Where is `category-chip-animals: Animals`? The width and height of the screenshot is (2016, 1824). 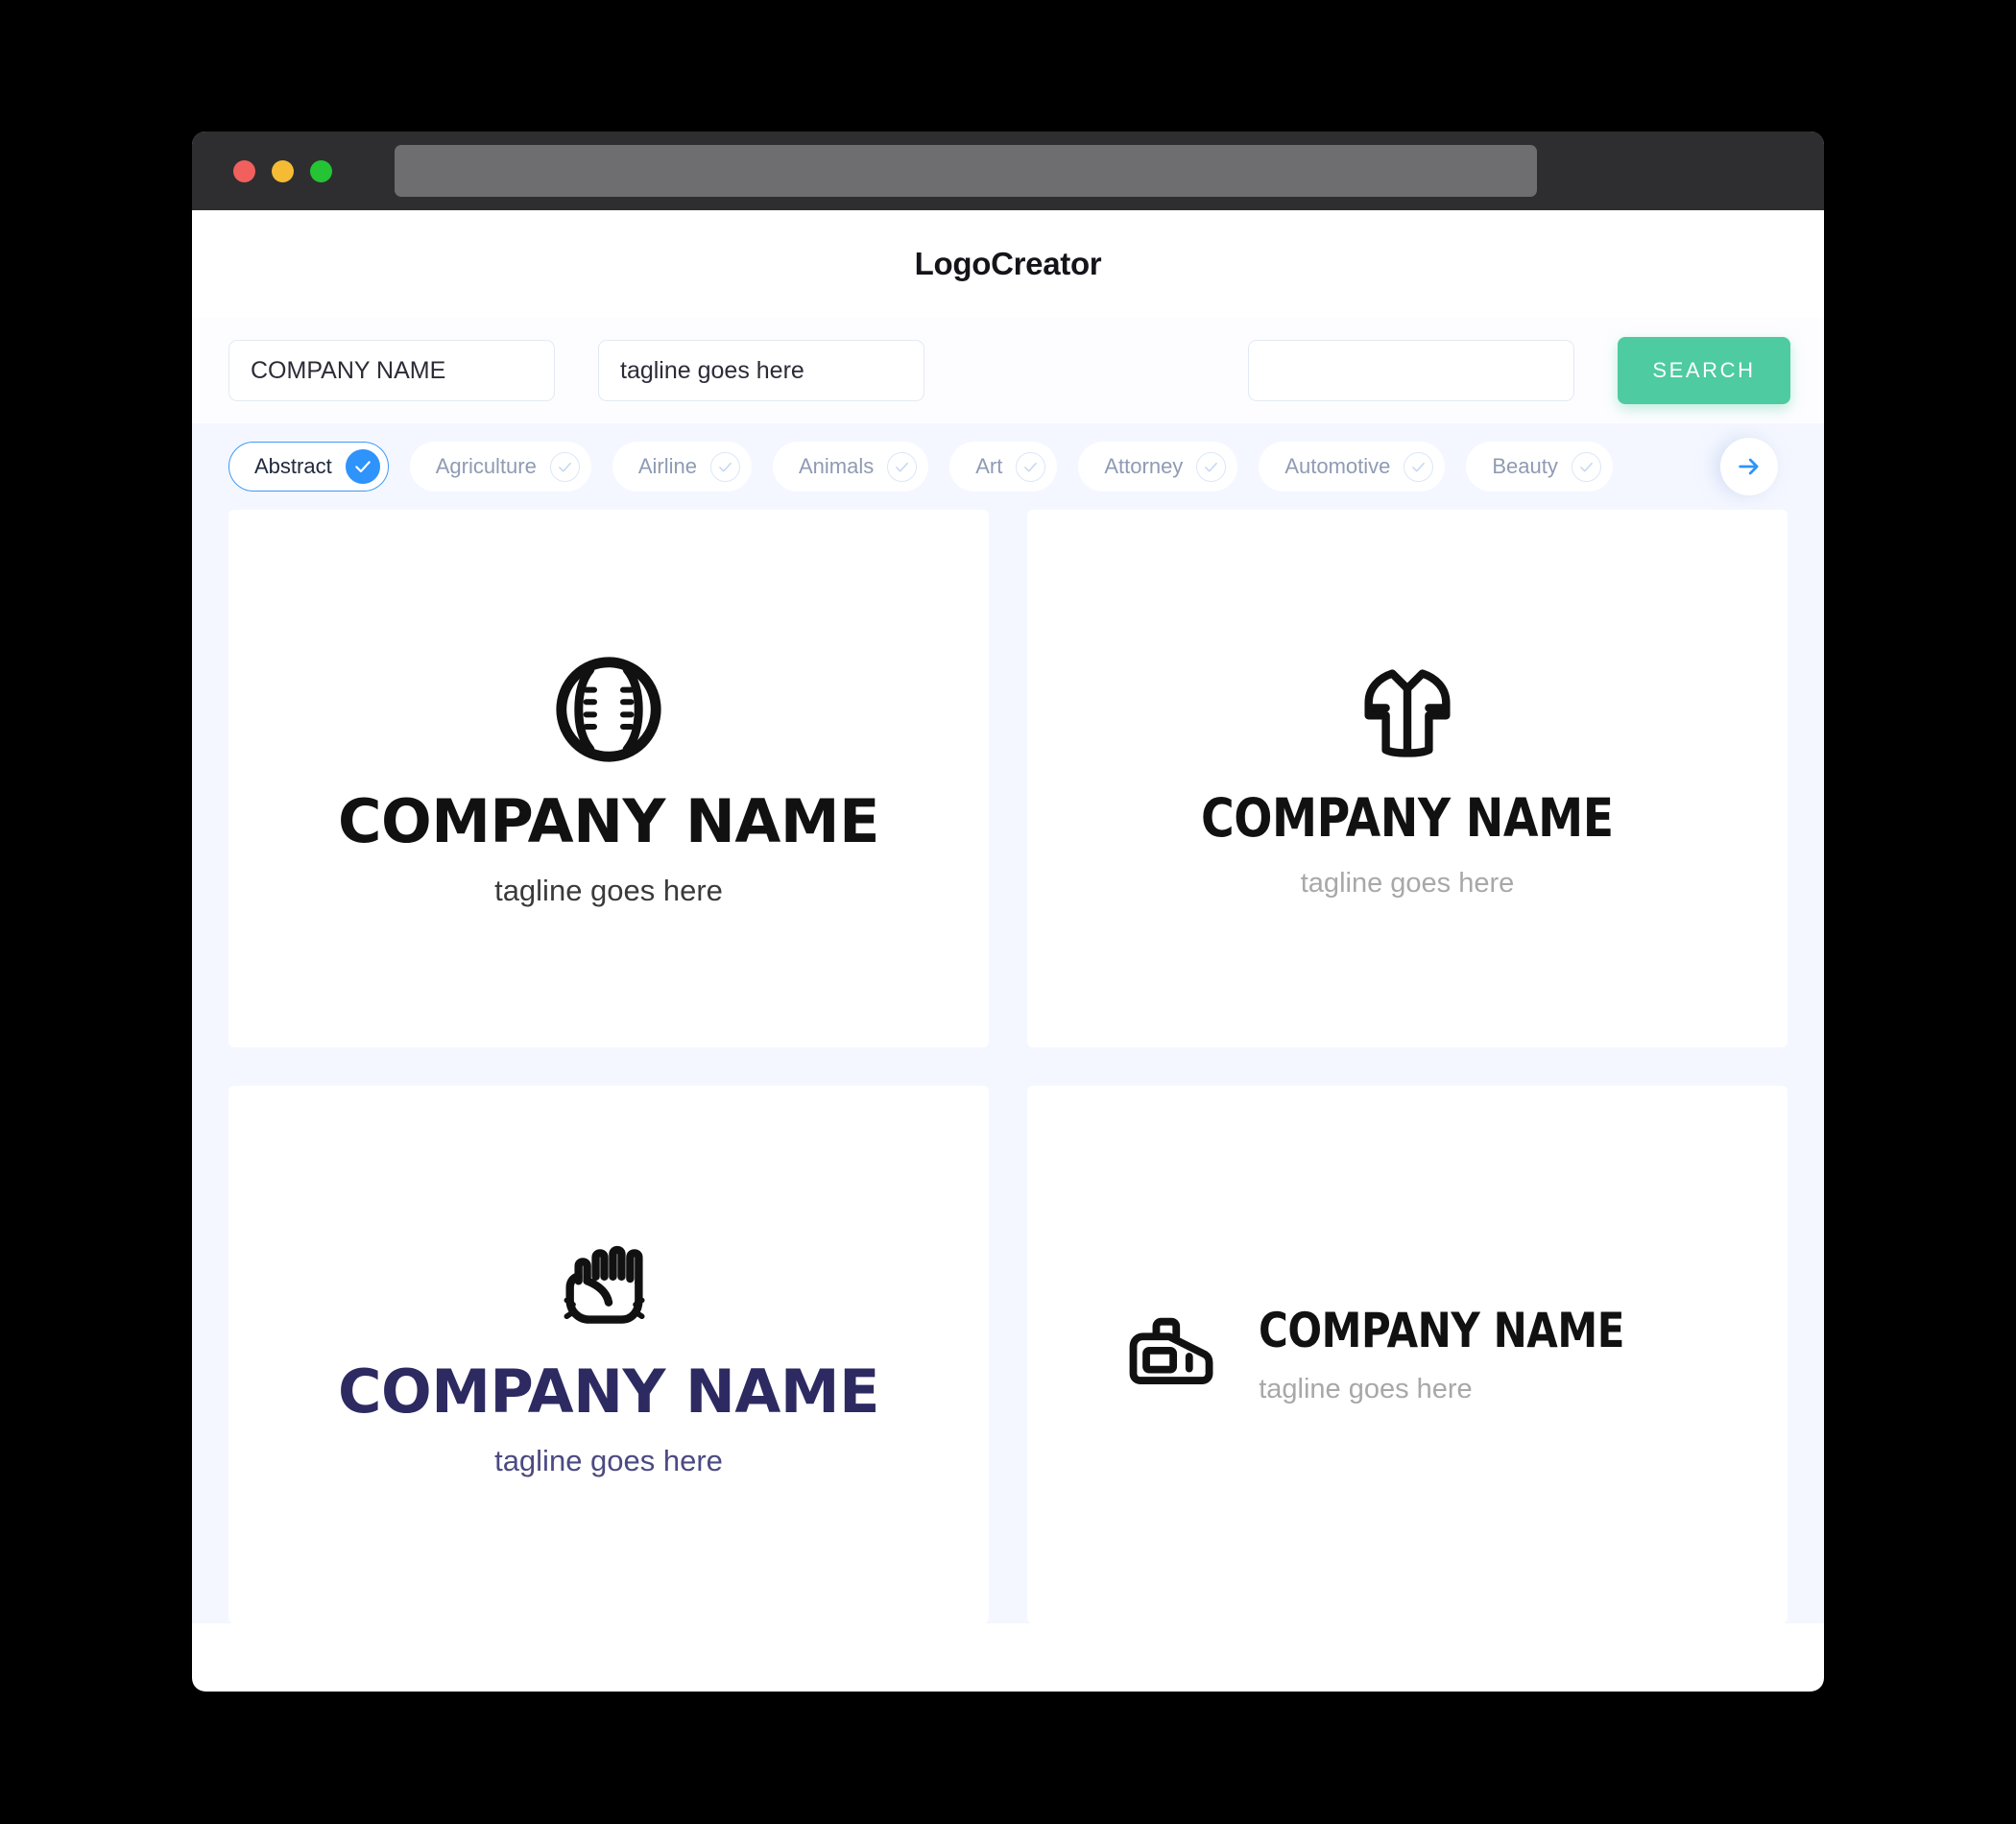 category-chip-animals: Animals is located at coordinates (851, 467).